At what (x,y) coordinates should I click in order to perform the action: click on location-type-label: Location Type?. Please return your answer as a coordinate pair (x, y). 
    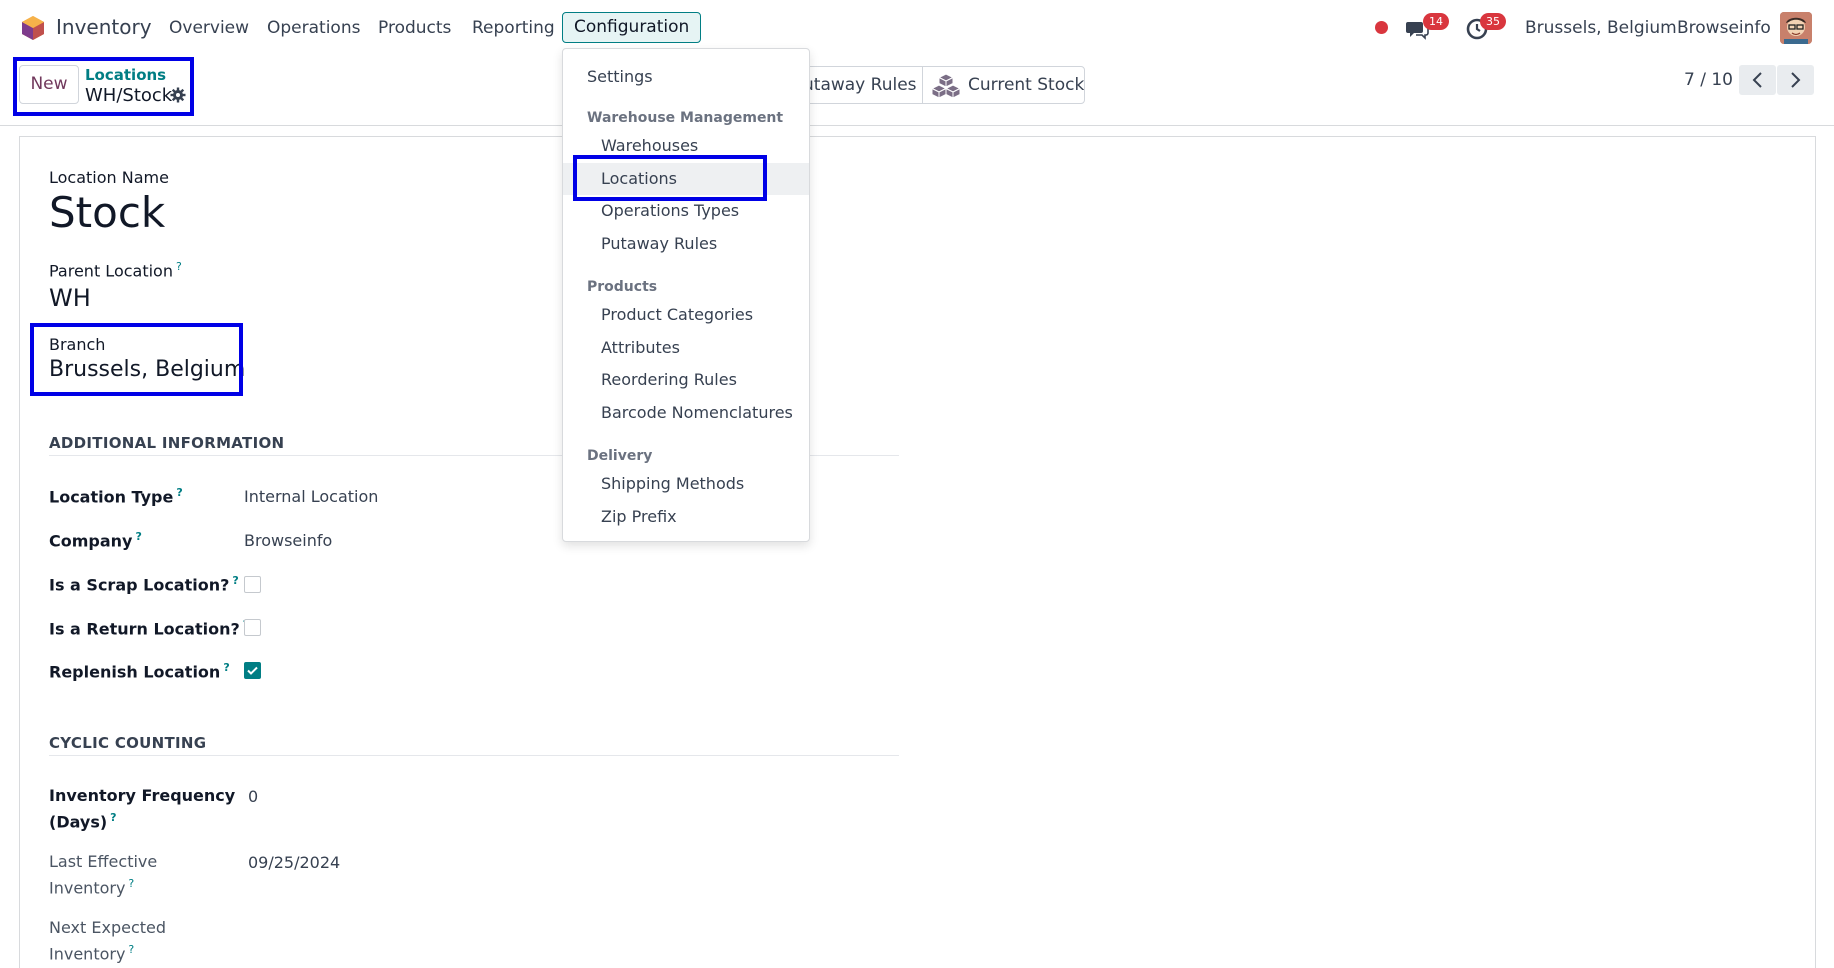
    Looking at the image, I should click on (116, 496).